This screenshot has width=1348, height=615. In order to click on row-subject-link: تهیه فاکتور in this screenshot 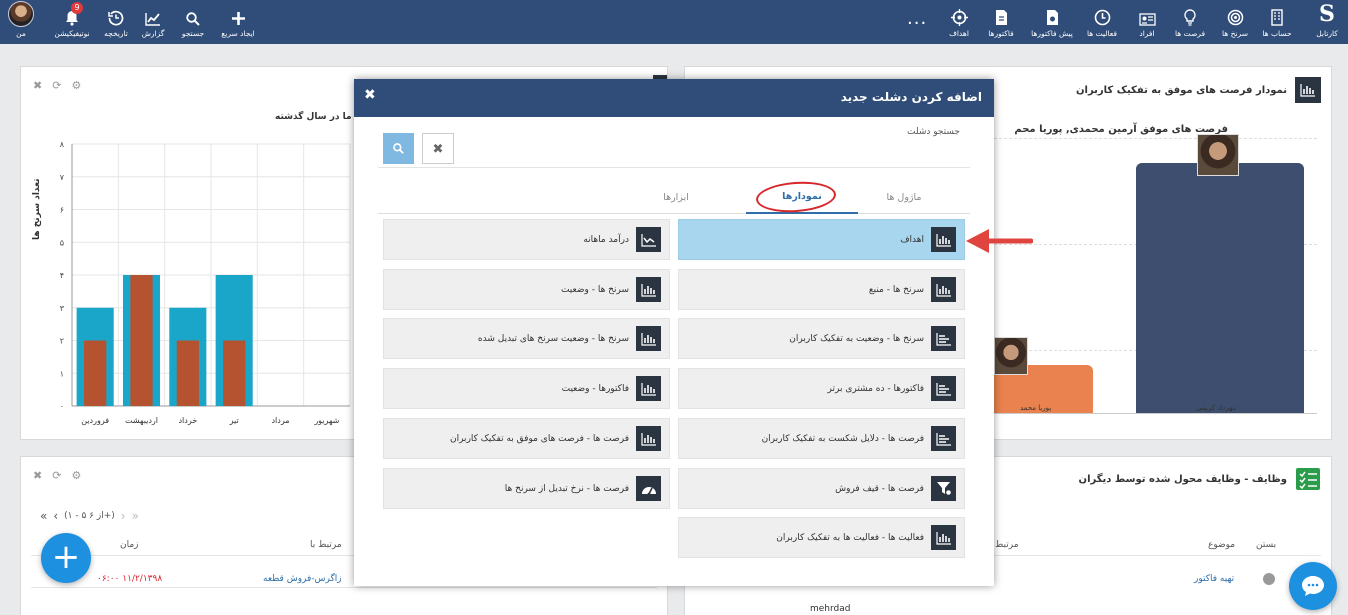, I will do `click(1214, 579)`.